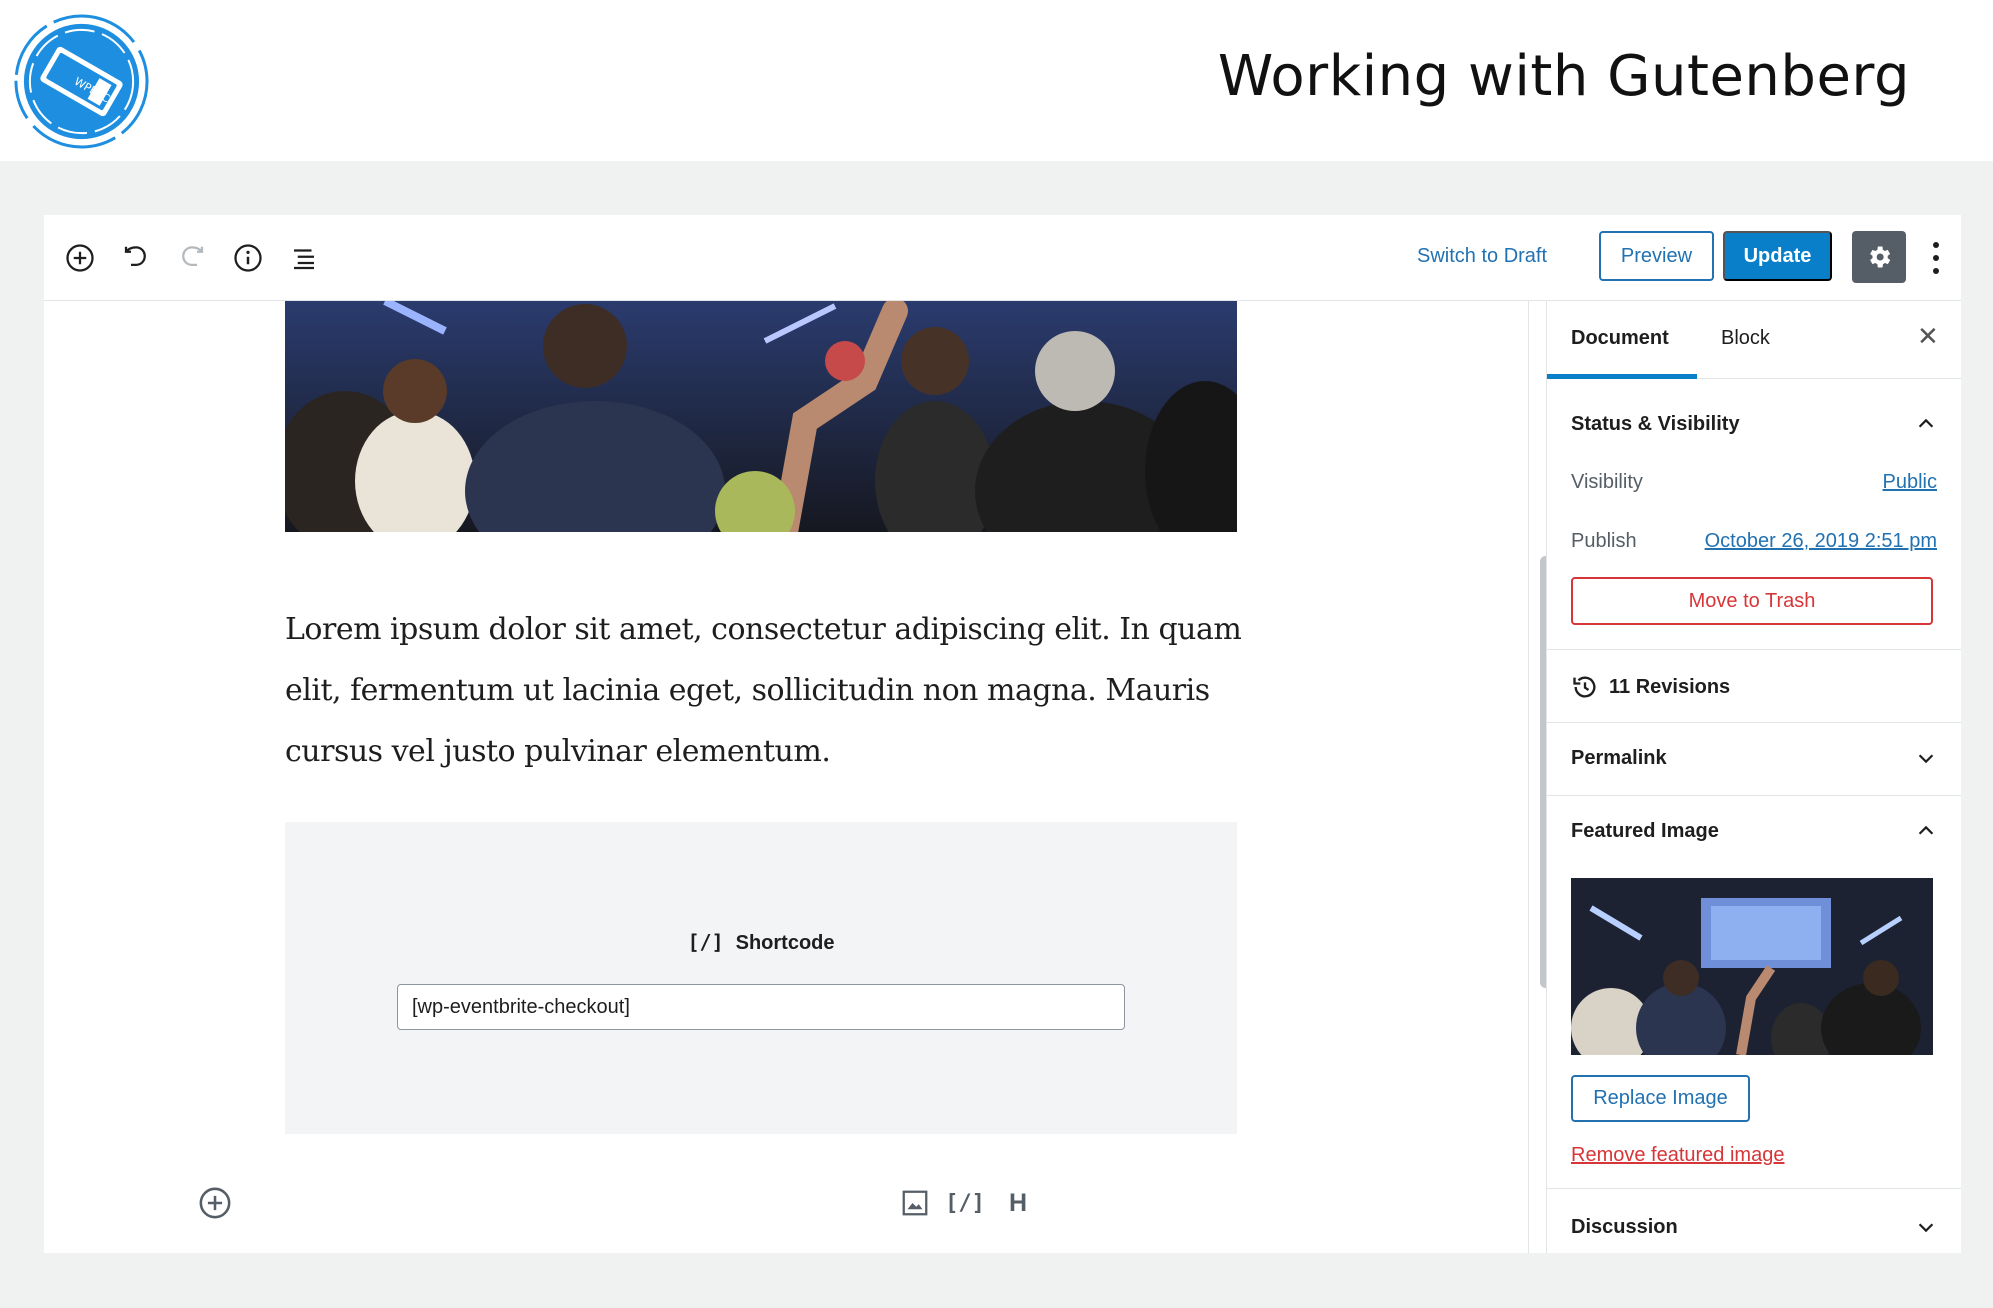  What do you see at coordinates (1620, 338) in the screenshot?
I see `tab-document: Document` at bounding box center [1620, 338].